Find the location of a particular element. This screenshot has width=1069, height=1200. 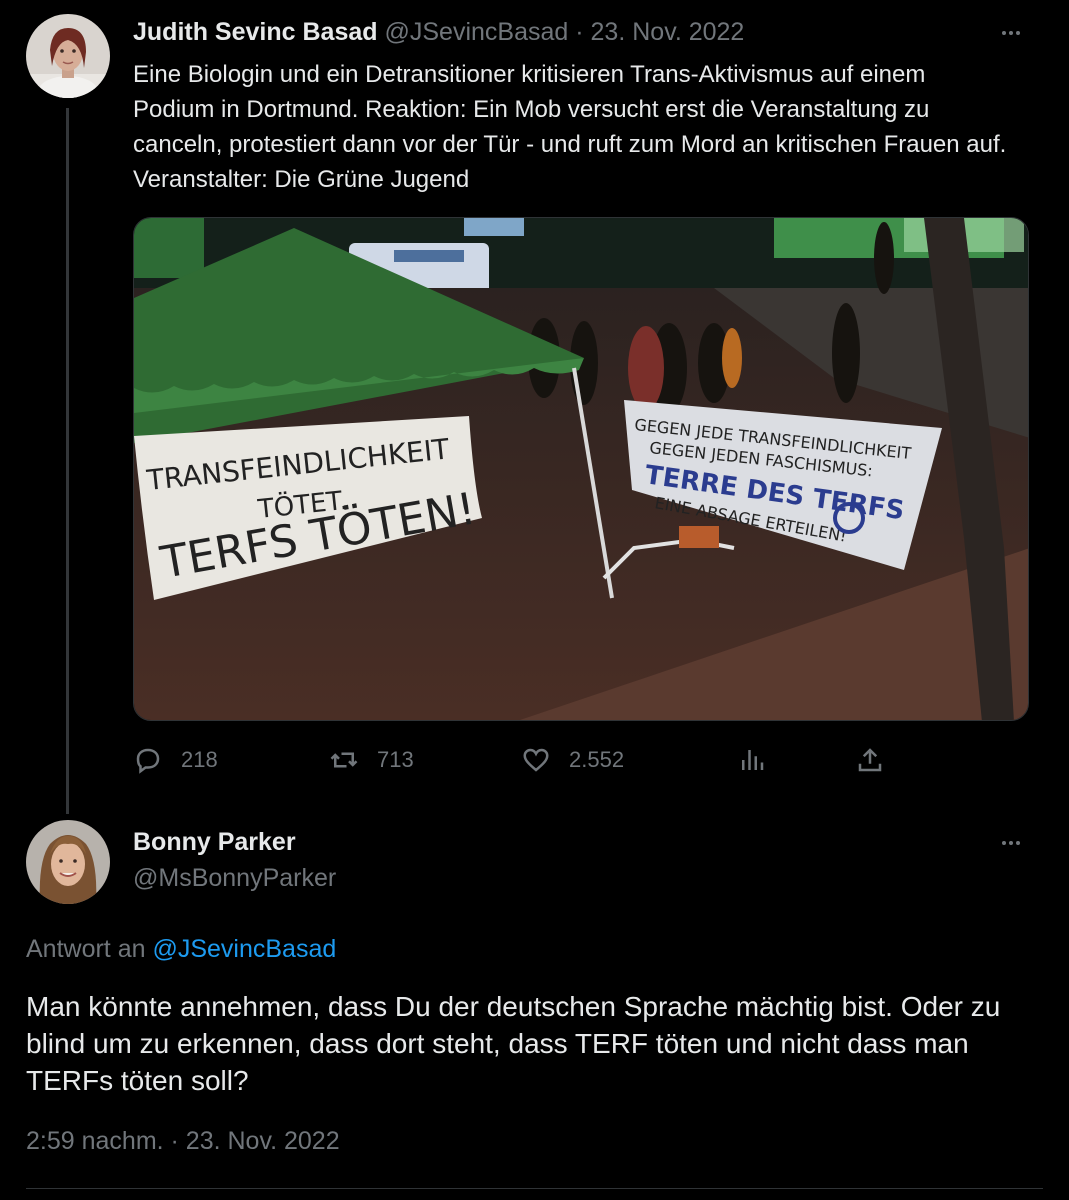

author-name: Judith Sevinc Basad is located at coordinates (255, 32).